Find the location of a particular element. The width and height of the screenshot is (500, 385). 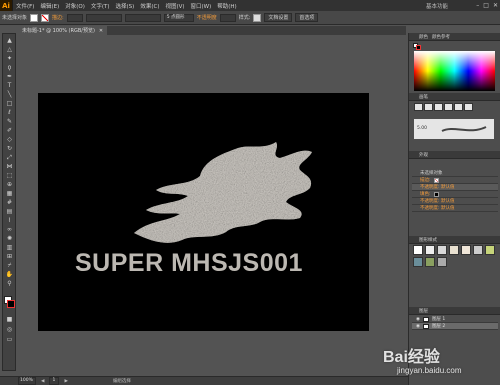

menu-window: 窗口(W) is located at coordinates (201, 6).